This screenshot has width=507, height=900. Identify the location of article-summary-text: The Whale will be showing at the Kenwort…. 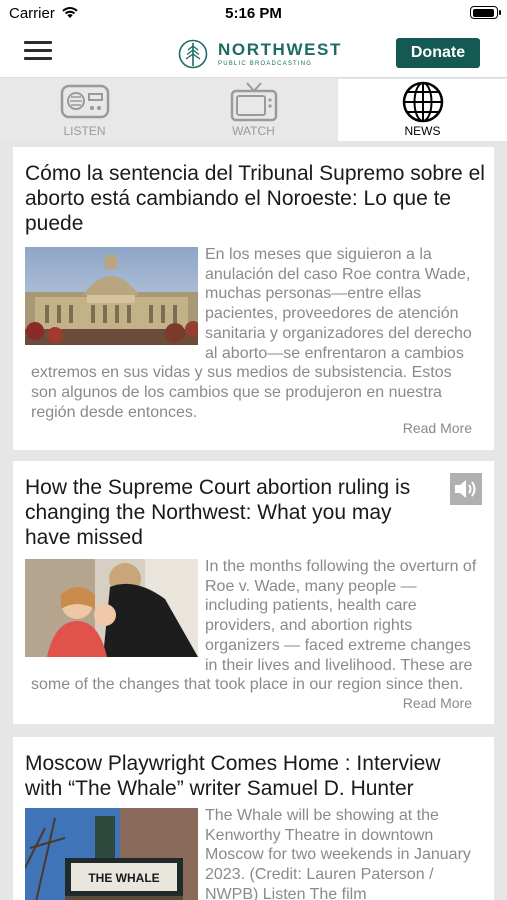
(338, 853).